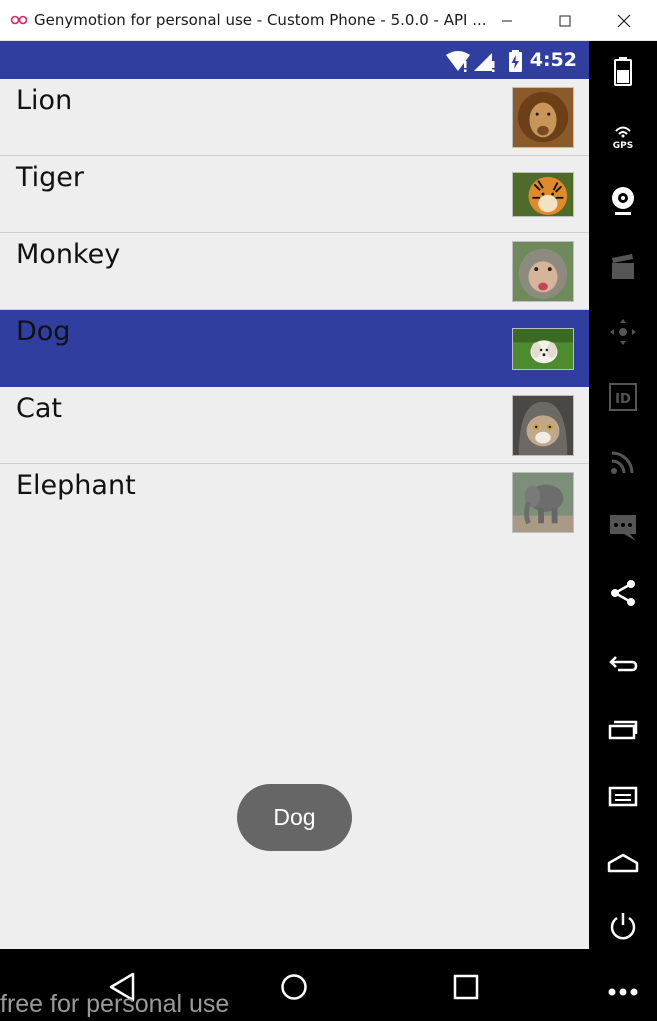 Image resolution: width=657 pixels, height=1021 pixels. What do you see at coordinates (294, 194) in the screenshot?
I see `list-item: Tiger` at bounding box center [294, 194].